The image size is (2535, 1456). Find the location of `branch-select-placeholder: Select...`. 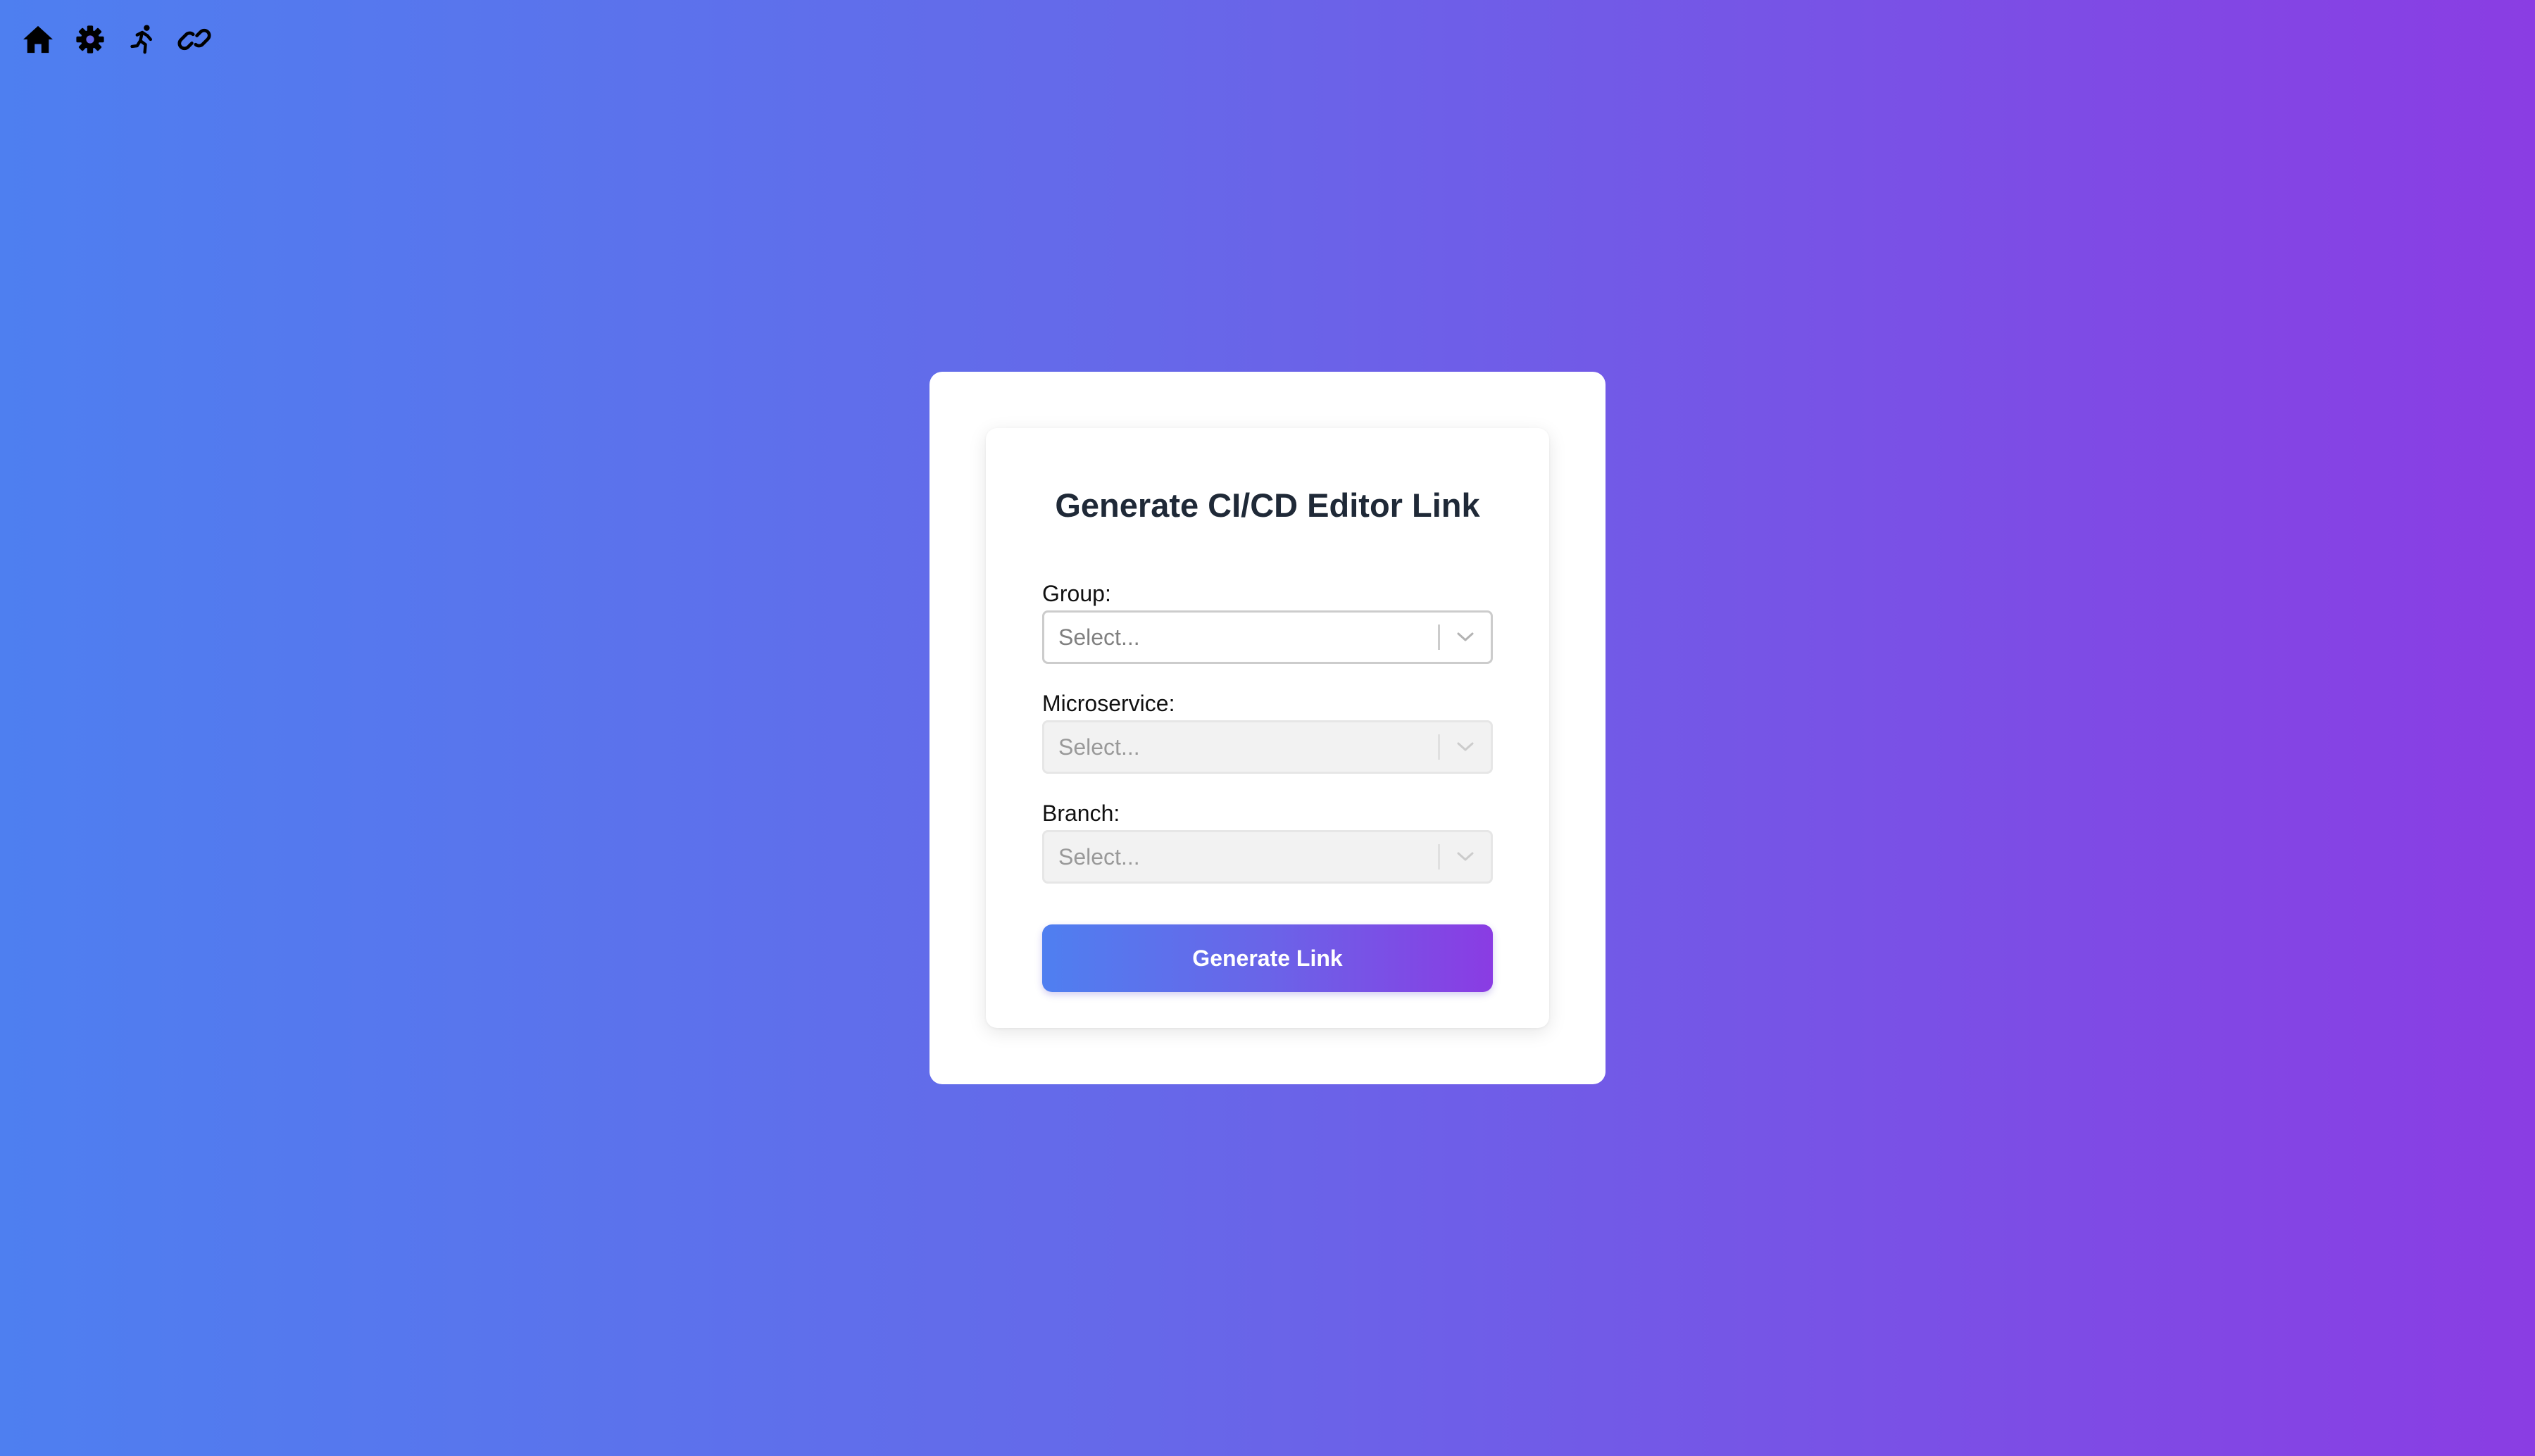

branch-select-placeholder: Select... is located at coordinates (1099, 857).